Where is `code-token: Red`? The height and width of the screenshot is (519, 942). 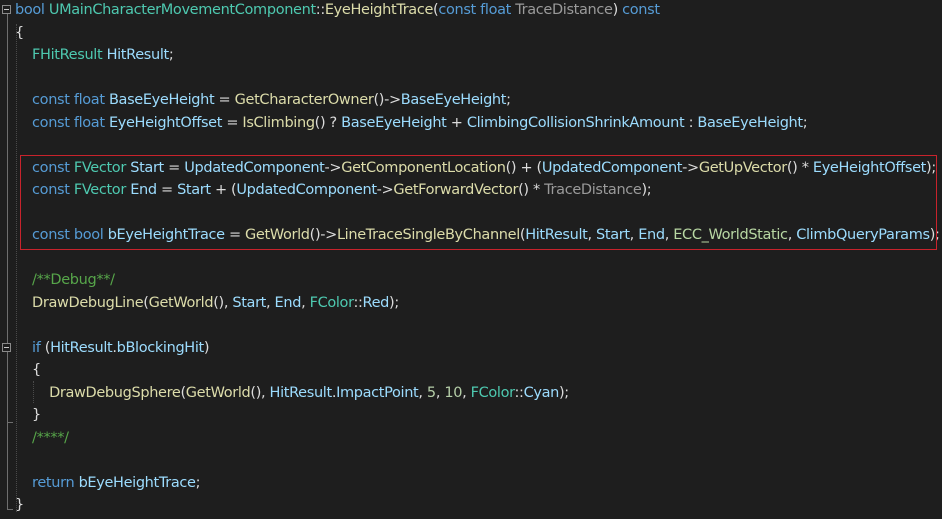
code-token: Red is located at coordinates (376, 302).